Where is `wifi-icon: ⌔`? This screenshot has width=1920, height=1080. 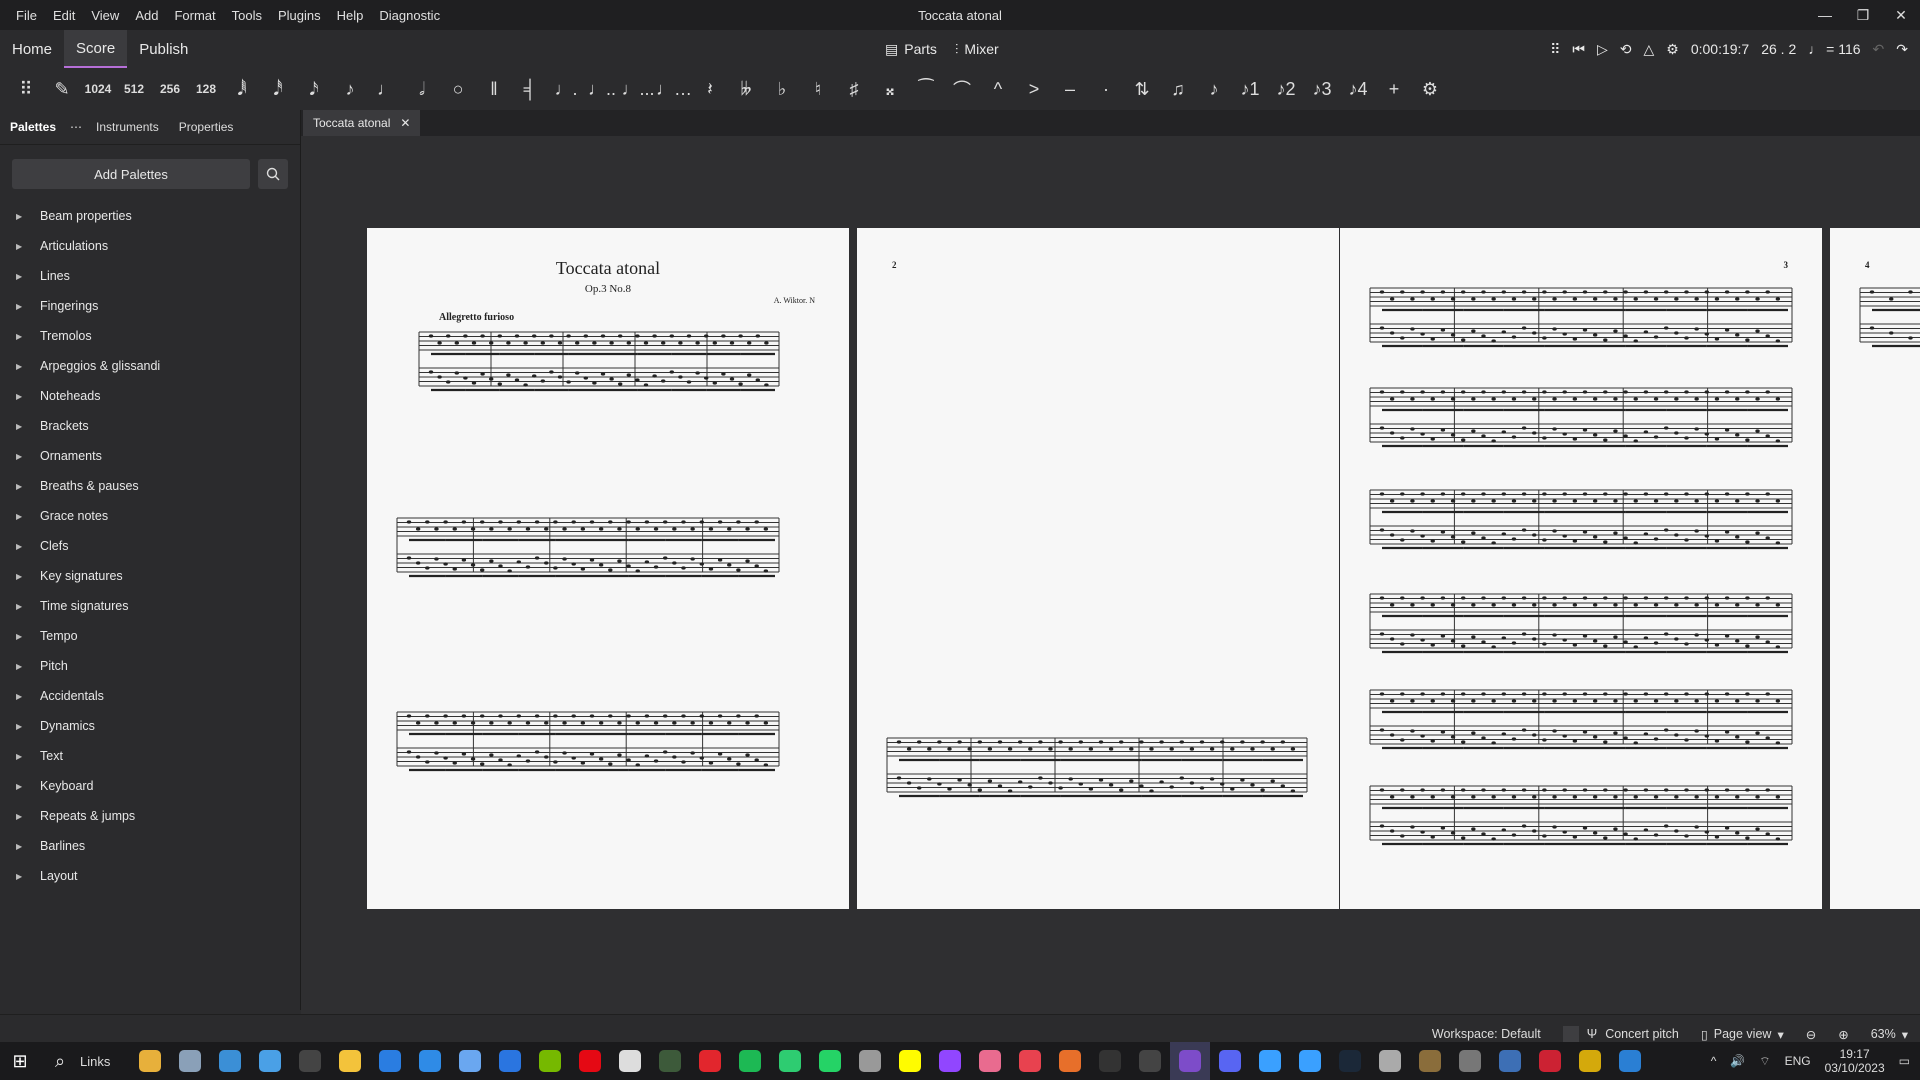 wifi-icon: ⌔ is located at coordinates (1764, 1061).